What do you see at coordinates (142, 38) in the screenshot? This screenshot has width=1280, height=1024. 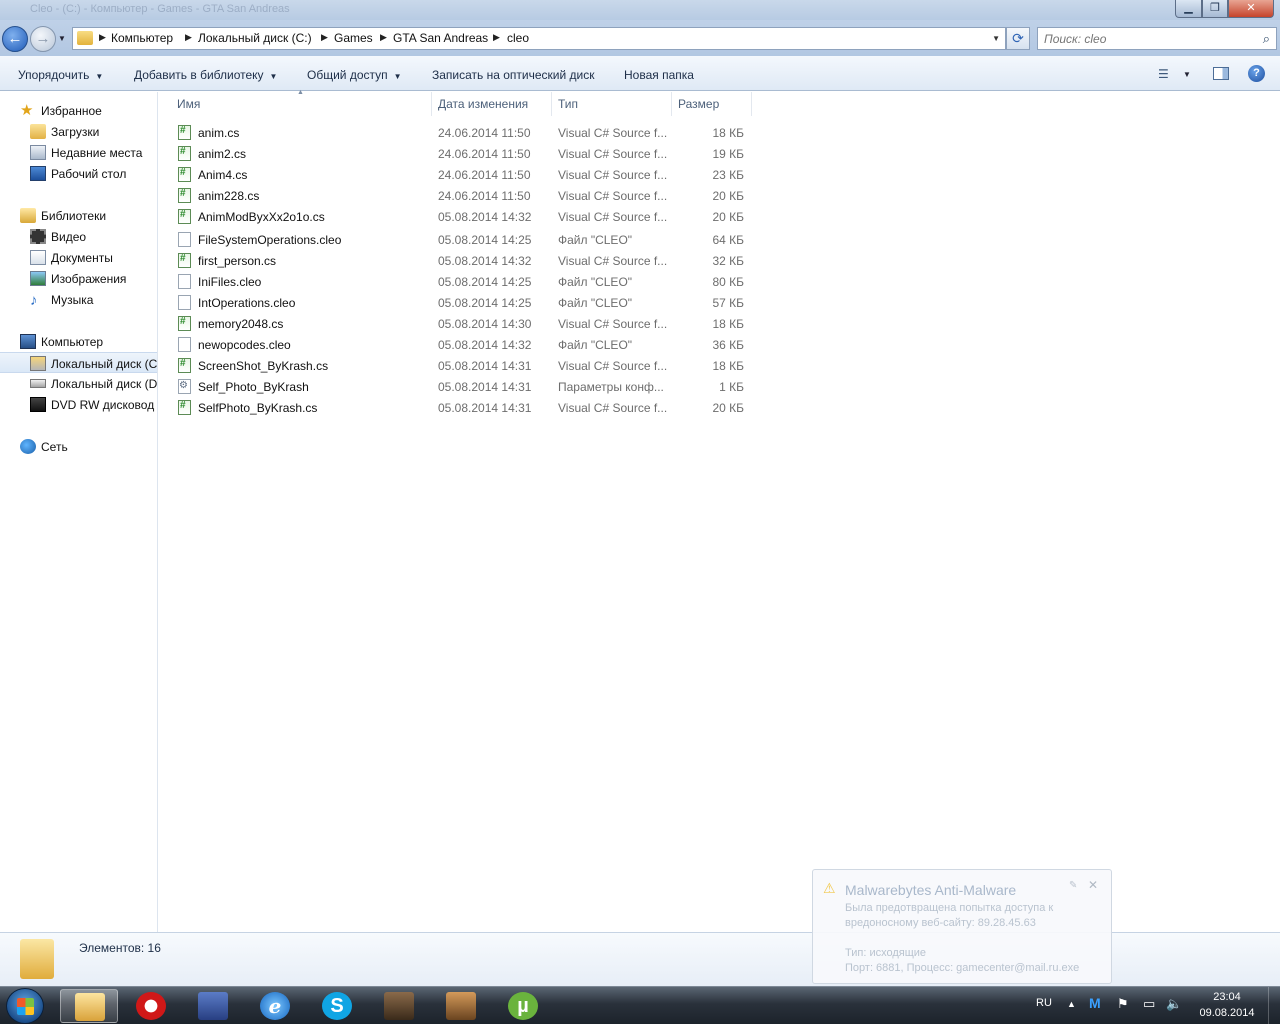 I see `breadcrumb-computer: Компьютер` at bounding box center [142, 38].